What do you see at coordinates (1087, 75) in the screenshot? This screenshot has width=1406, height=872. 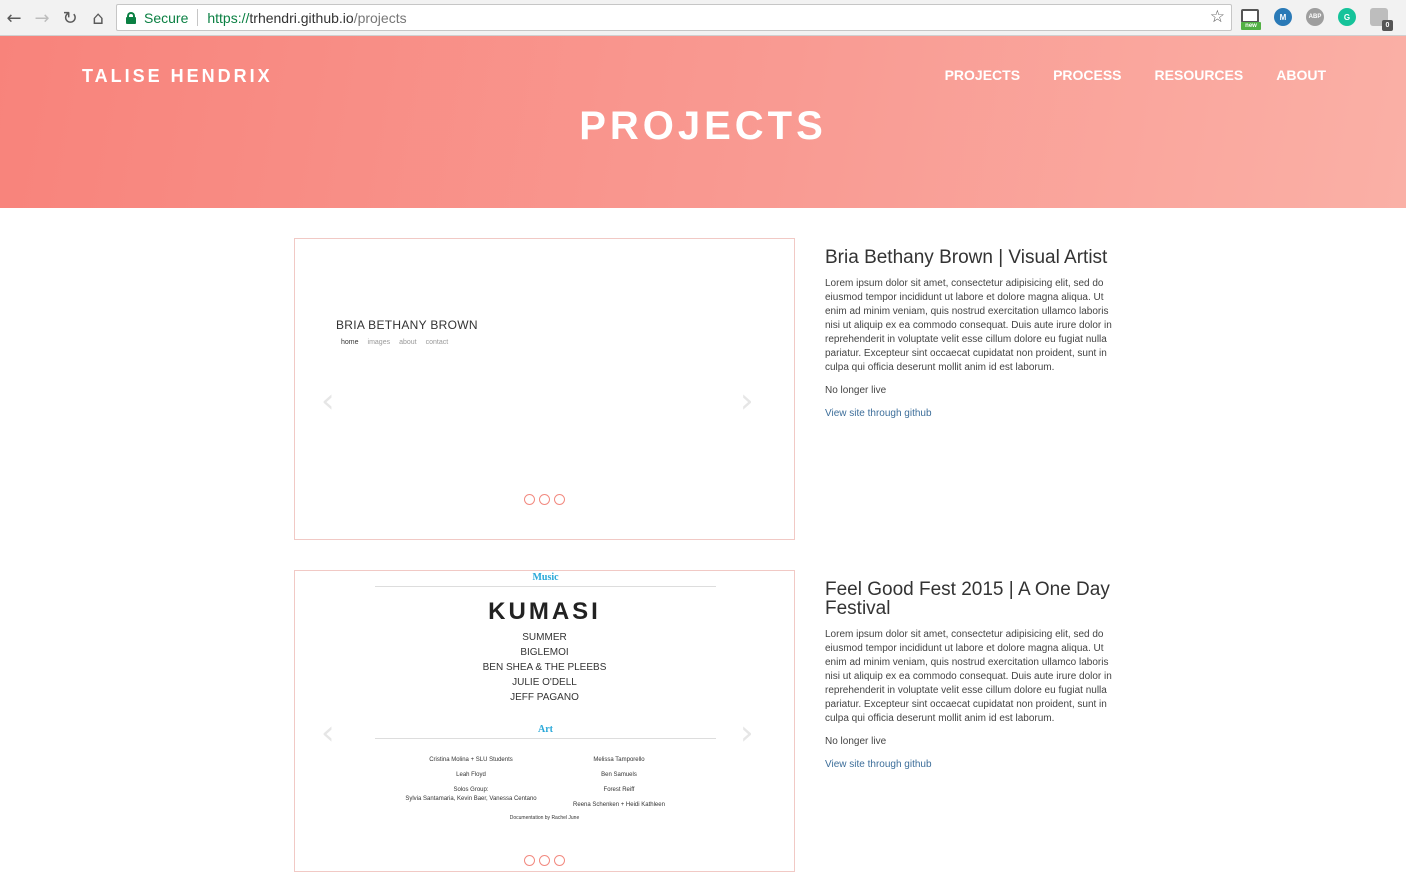 I see `nav-process: PROCESS` at bounding box center [1087, 75].